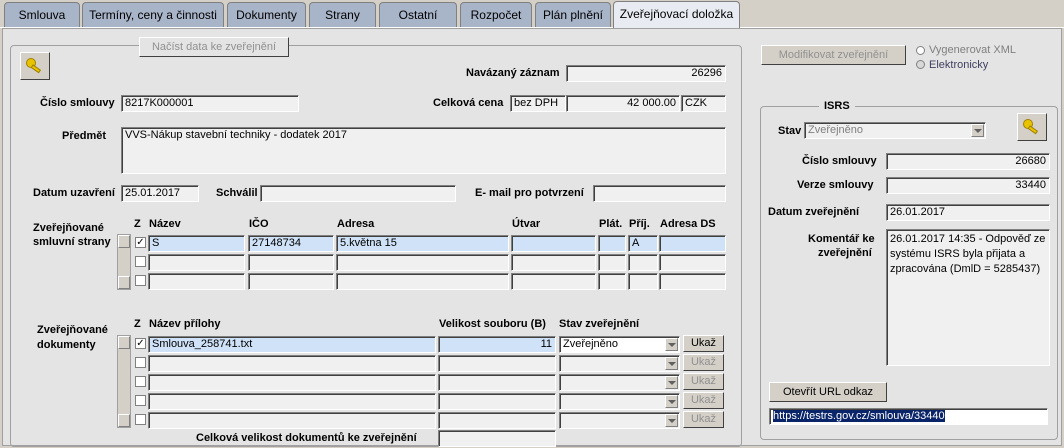 The height and width of the screenshot is (448, 1064). I want to click on price-type-field: bez DPH, so click(538, 103).